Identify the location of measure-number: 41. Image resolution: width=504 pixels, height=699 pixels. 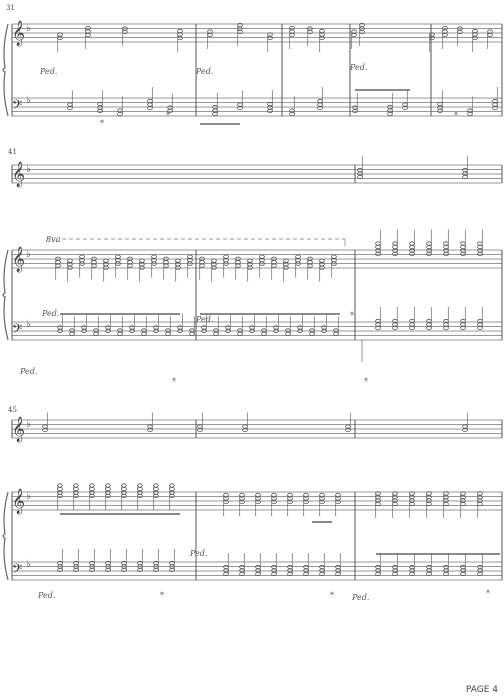
(12, 152).